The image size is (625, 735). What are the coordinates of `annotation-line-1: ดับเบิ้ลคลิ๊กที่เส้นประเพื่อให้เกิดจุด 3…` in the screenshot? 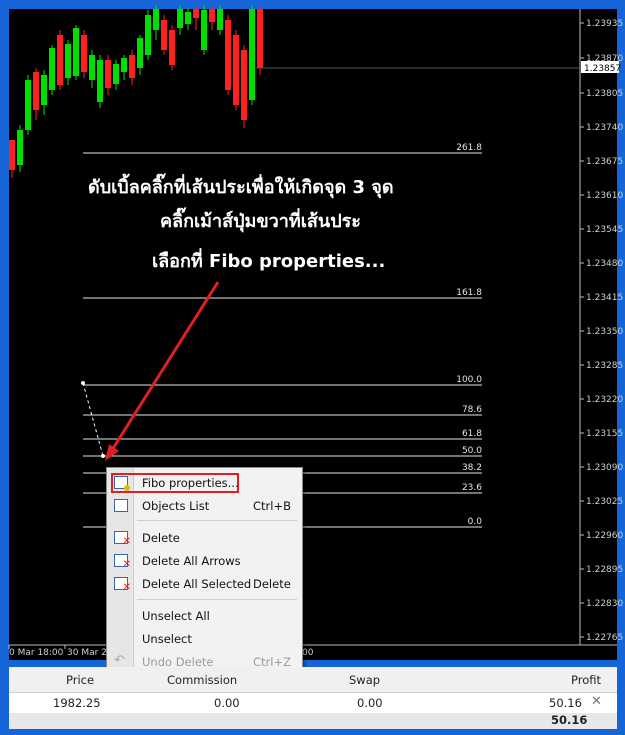 It's located at (241, 186).